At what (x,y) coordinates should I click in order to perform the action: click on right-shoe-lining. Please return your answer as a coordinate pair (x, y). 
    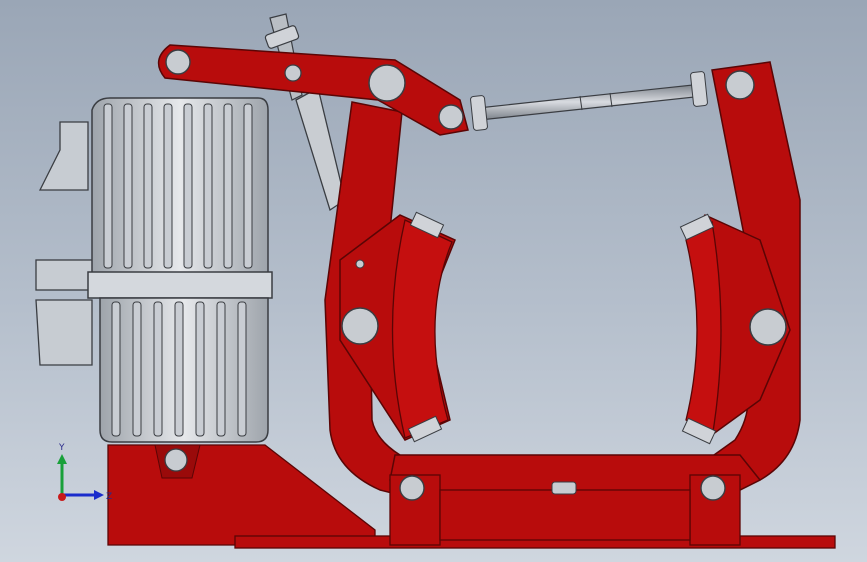
    Looking at the image, I should click on (703, 330).